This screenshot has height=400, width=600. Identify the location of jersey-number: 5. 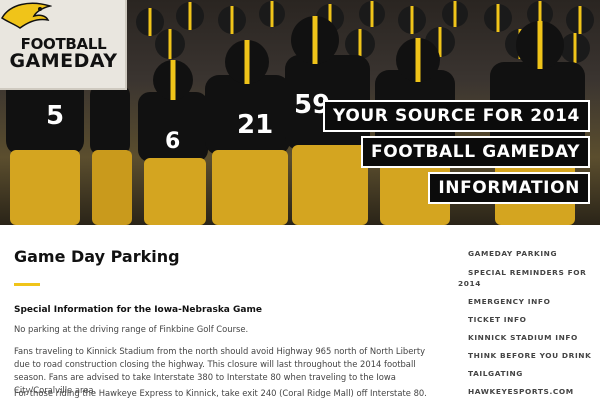
(55, 116).